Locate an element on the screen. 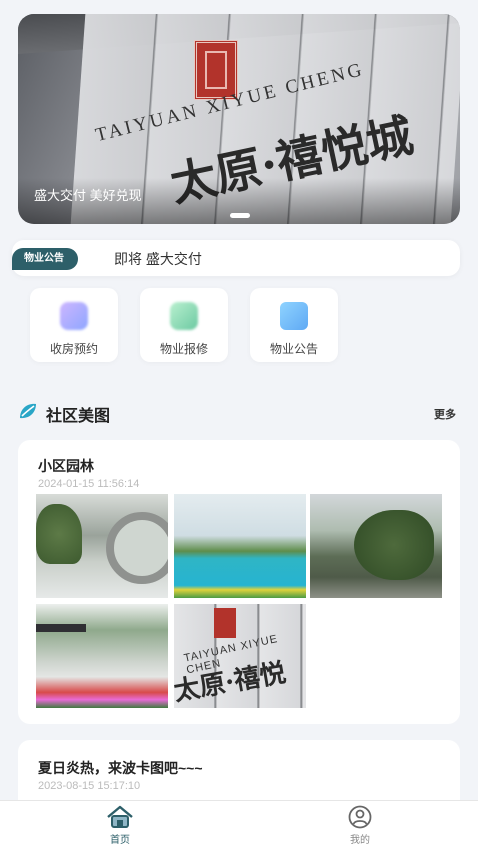 This screenshot has width=478, height=850. notice-tag: 物业公告 is located at coordinates (45, 259).